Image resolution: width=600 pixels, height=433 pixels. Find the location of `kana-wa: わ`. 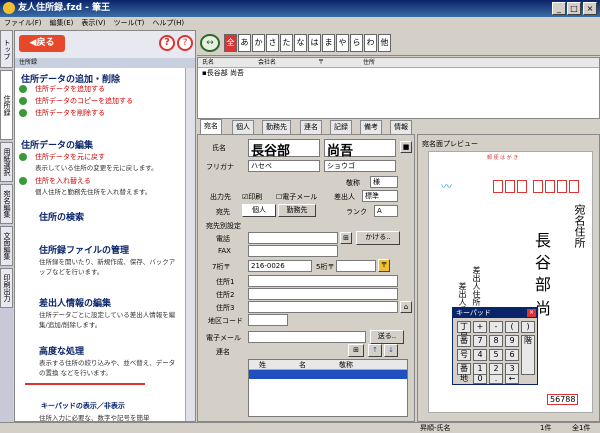

kana-wa: わ is located at coordinates (370, 43).